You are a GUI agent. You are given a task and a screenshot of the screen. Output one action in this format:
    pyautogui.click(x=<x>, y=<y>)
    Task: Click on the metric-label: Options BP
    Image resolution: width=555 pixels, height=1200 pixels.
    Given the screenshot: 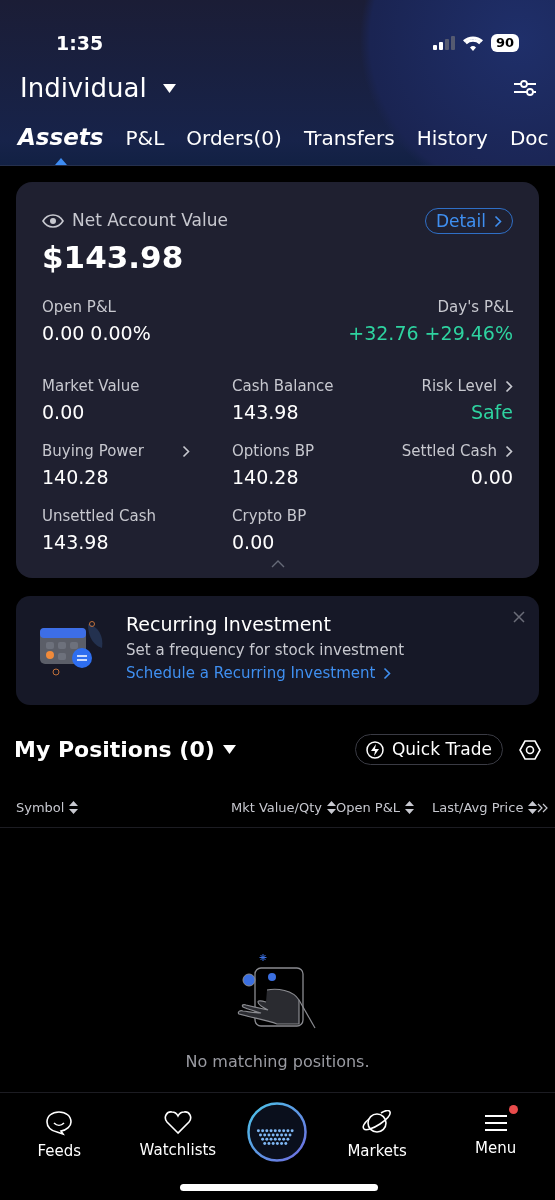 What is the action you would take?
    pyautogui.click(x=273, y=451)
    